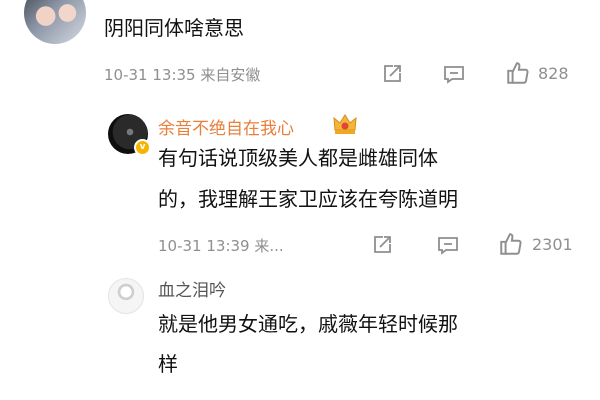 The image size is (600, 400). Describe the element at coordinates (226, 126) in the screenshot. I see `reply-username: 余音不绝自在我心` at that location.